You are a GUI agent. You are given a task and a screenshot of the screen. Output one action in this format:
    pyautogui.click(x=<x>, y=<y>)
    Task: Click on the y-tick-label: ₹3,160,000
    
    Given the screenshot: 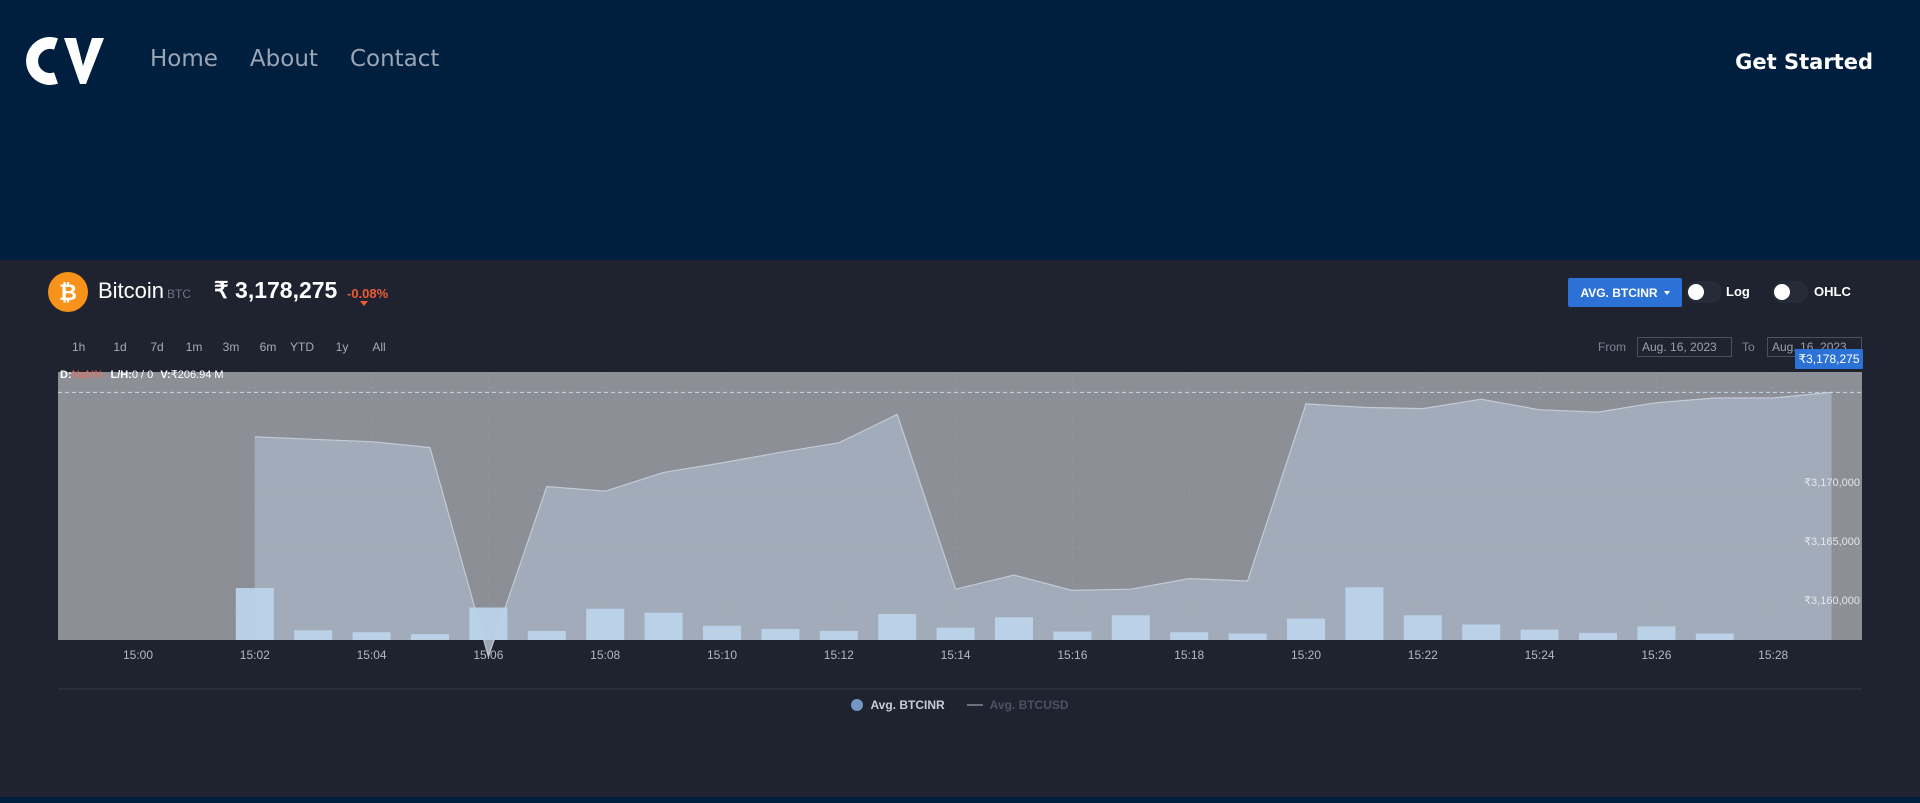 What is the action you would take?
    pyautogui.click(x=1832, y=601)
    